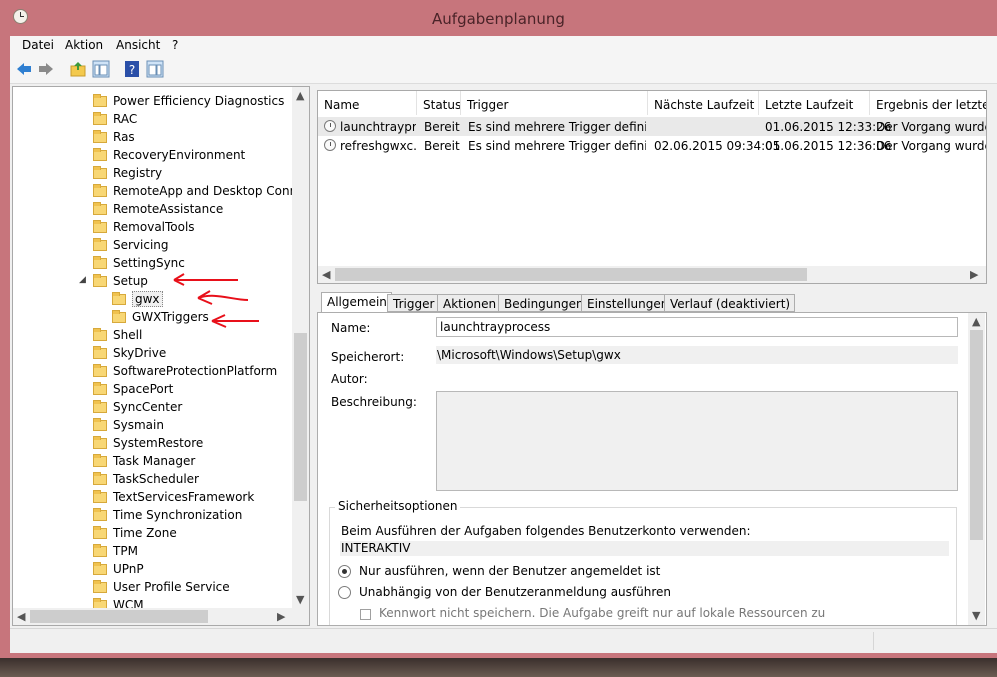 The image size is (997, 677). What do you see at coordinates (356, 303) in the screenshot?
I see `tab-allgemein: Allgemein` at bounding box center [356, 303].